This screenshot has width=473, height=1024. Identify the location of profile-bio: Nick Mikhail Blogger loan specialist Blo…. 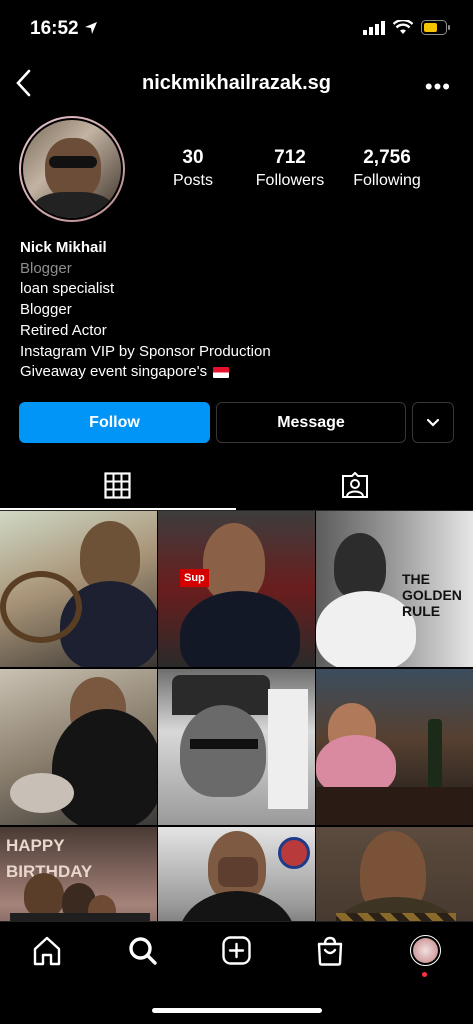
(145, 310).